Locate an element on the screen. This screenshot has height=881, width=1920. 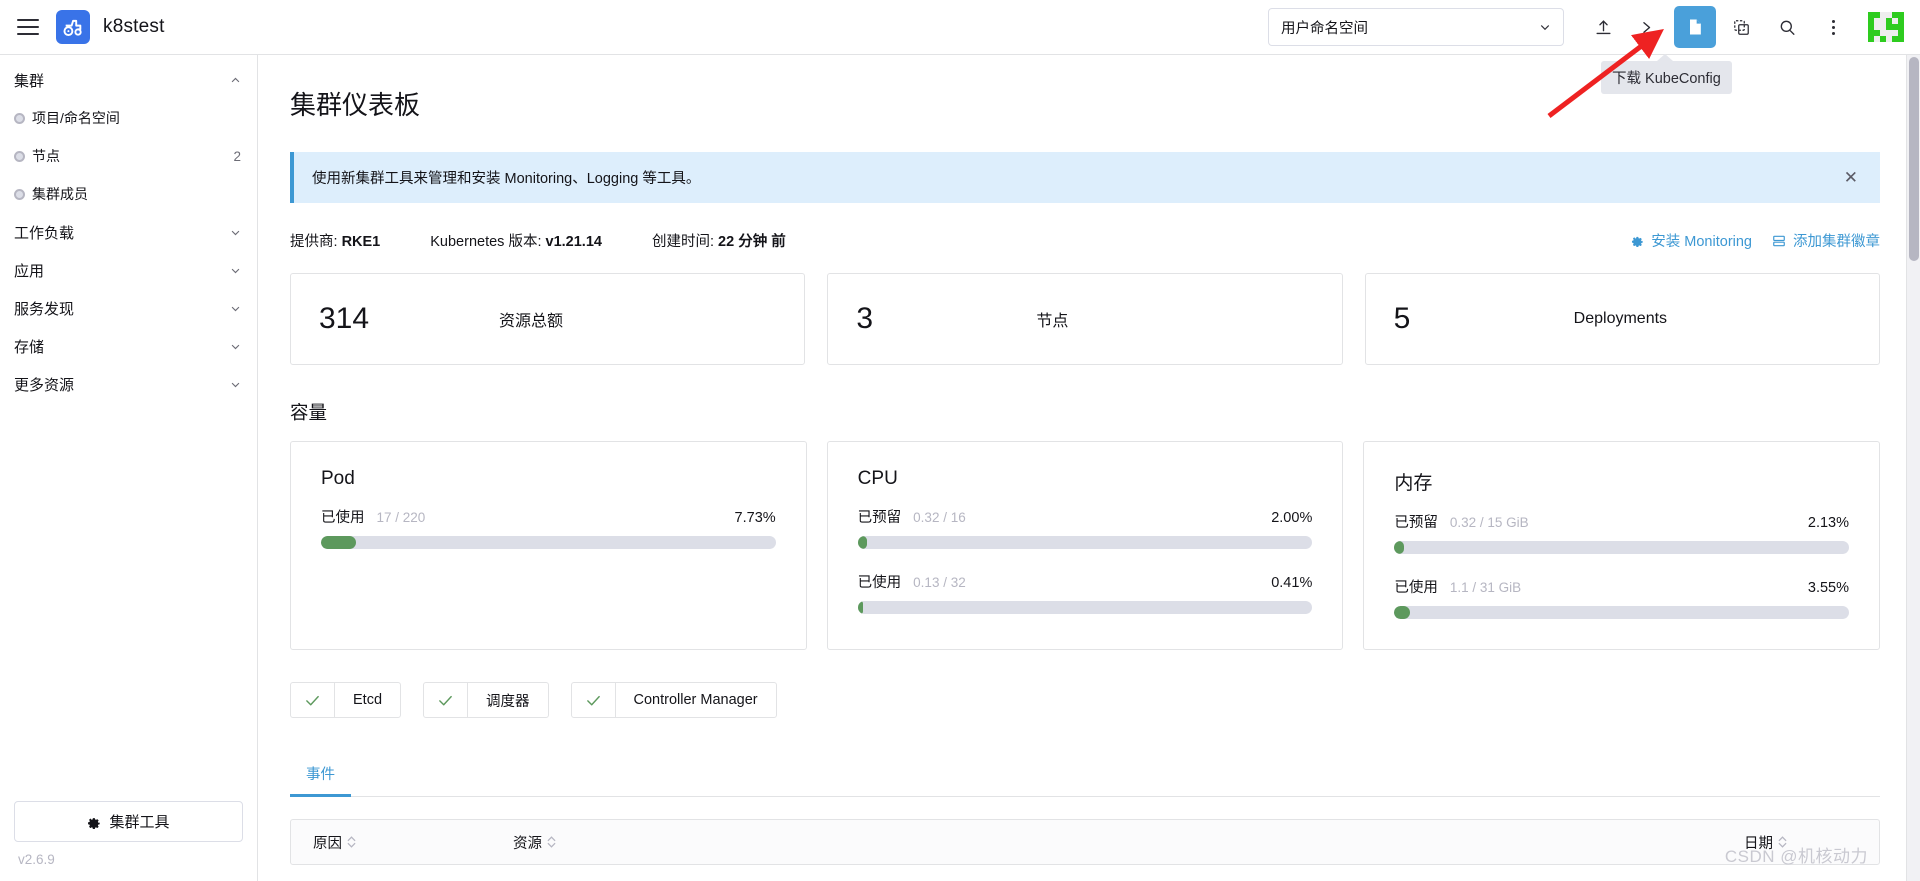
info-banner-text: 使用新集群工具来管理和安装 Monitoring、Logging 等工具。 is located at coordinates (506, 179).